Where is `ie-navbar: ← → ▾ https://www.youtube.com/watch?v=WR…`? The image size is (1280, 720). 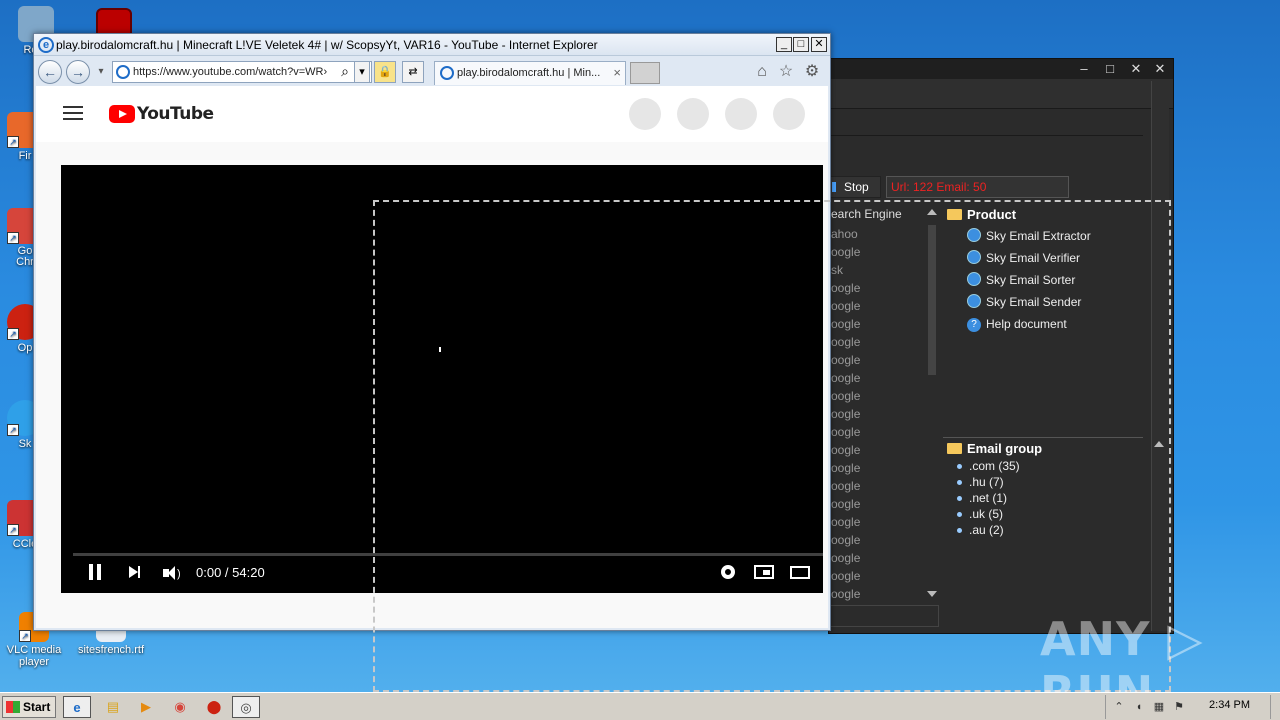
ie-navbar: ← → ▾ https://www.youtube.com/watch?v=WR… is located at coordinates (432, 71).